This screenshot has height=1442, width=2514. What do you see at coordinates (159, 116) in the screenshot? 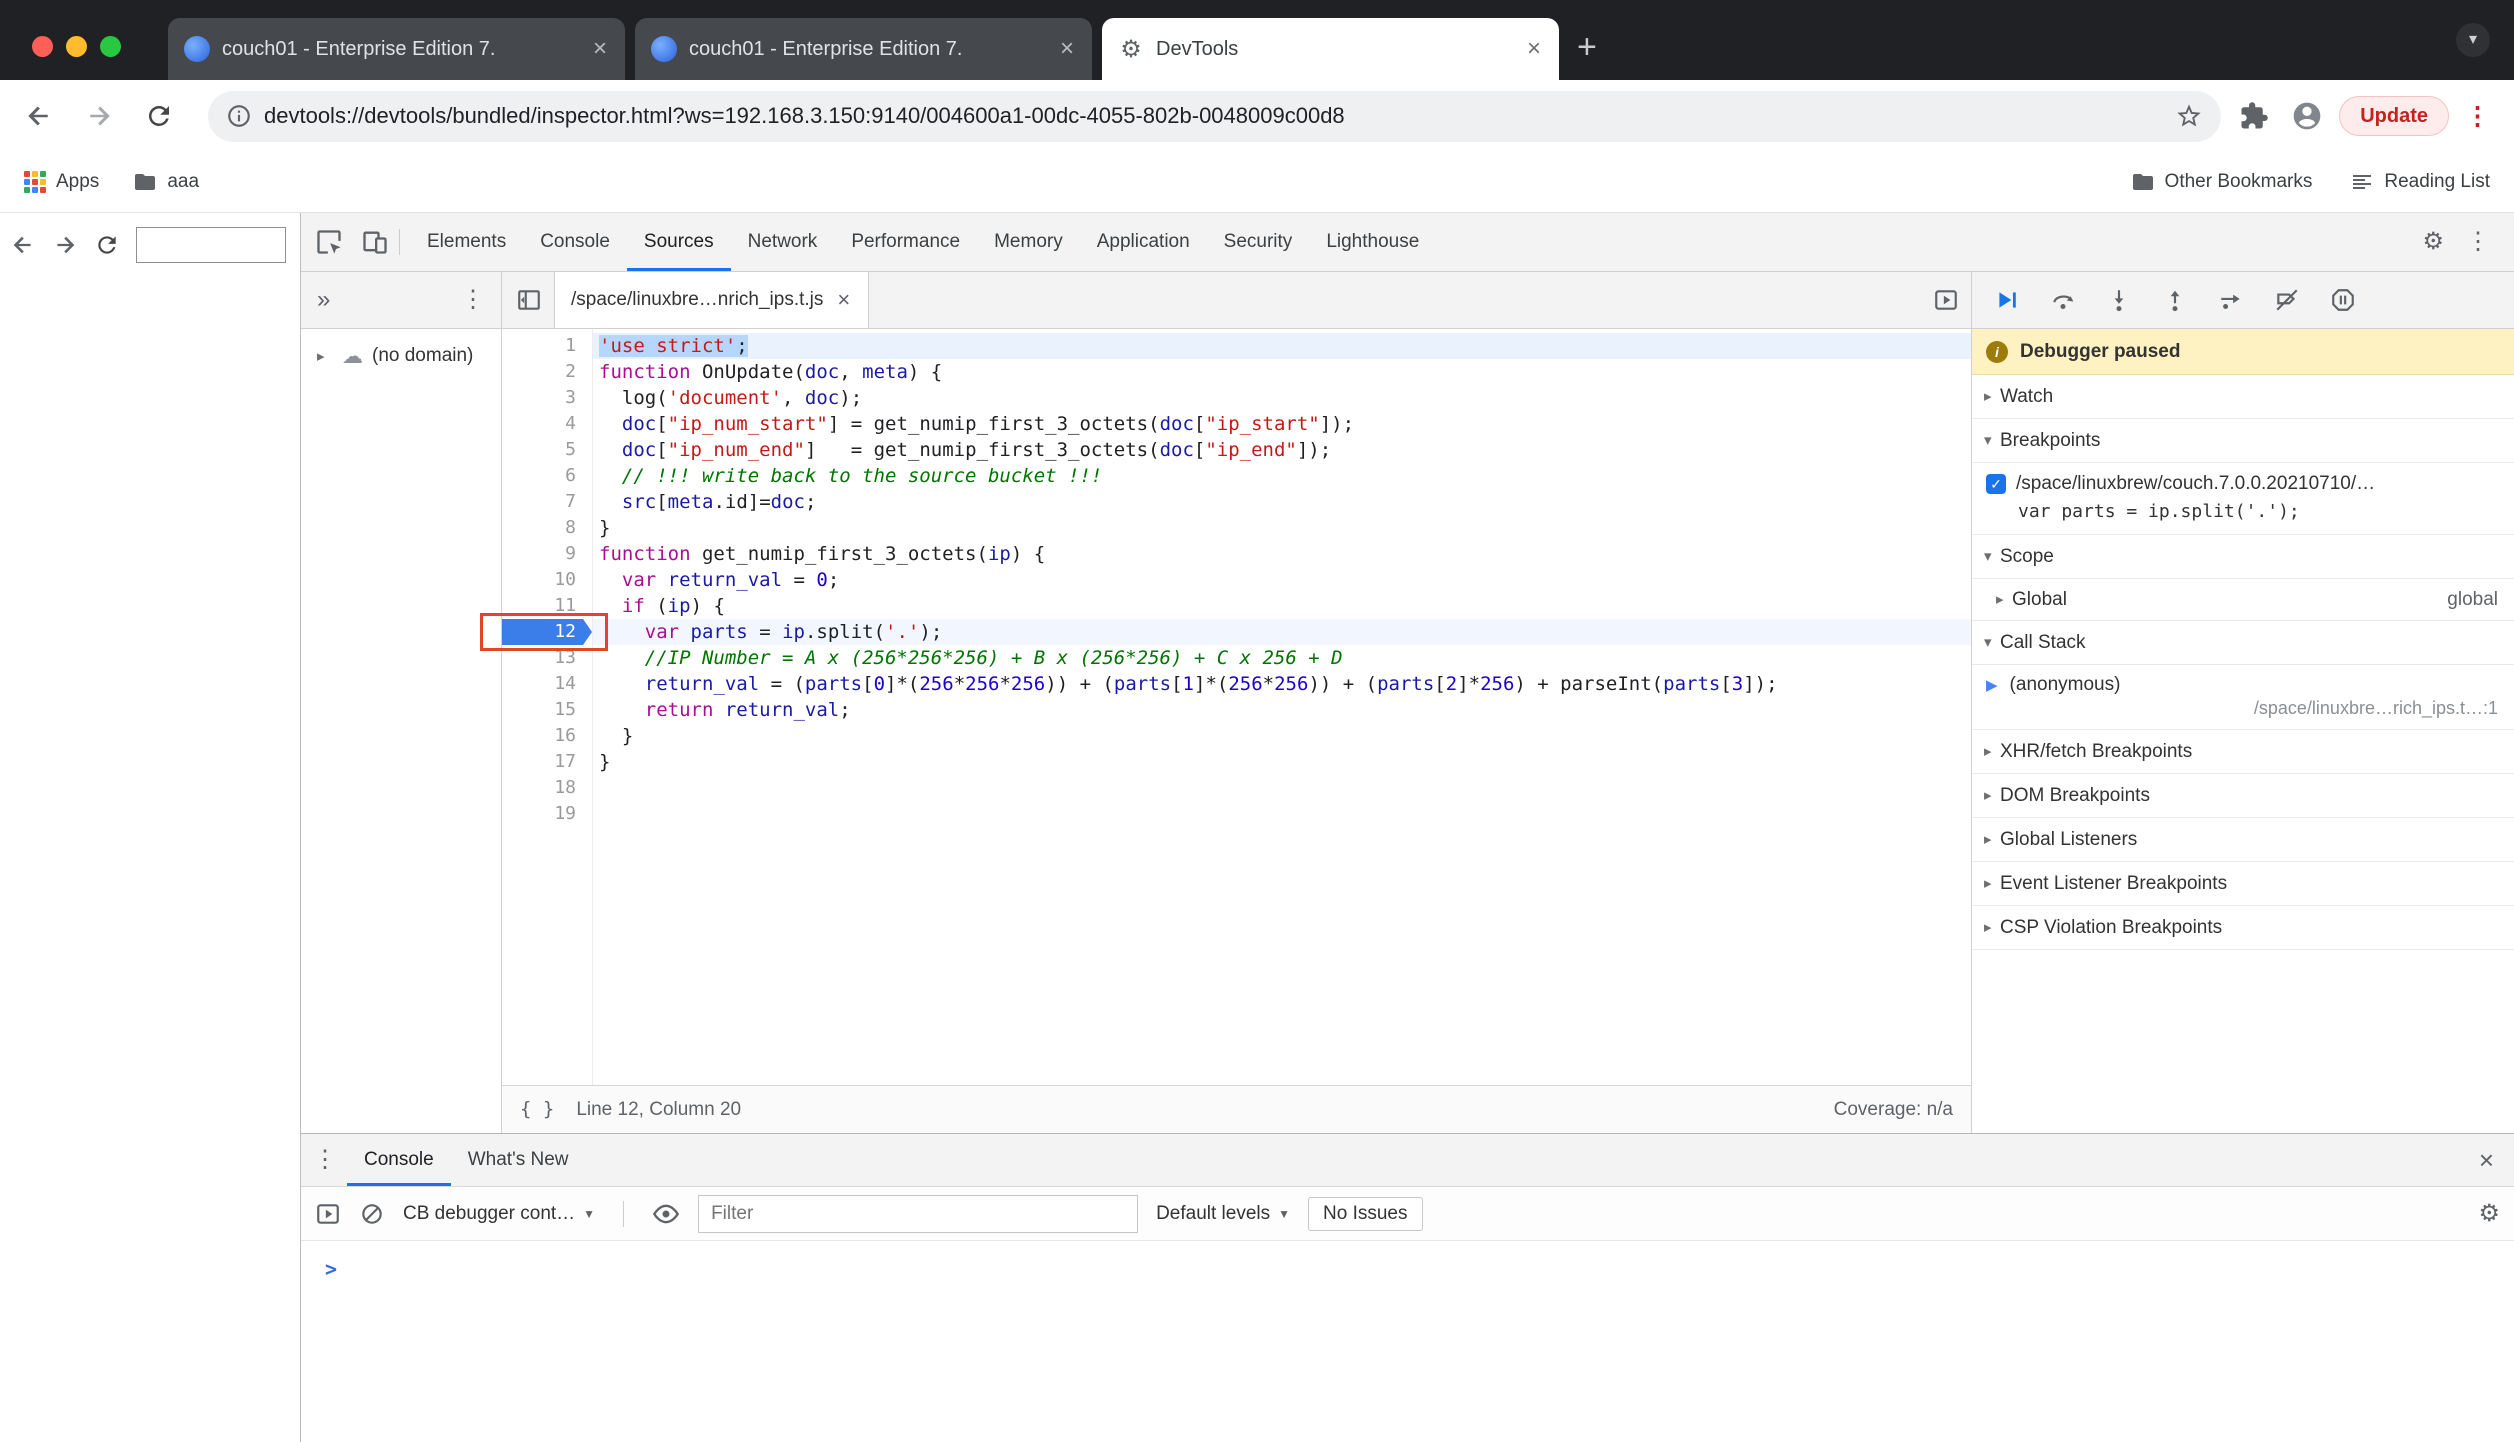
I see `reload-button` at bounding box center [159, 116].